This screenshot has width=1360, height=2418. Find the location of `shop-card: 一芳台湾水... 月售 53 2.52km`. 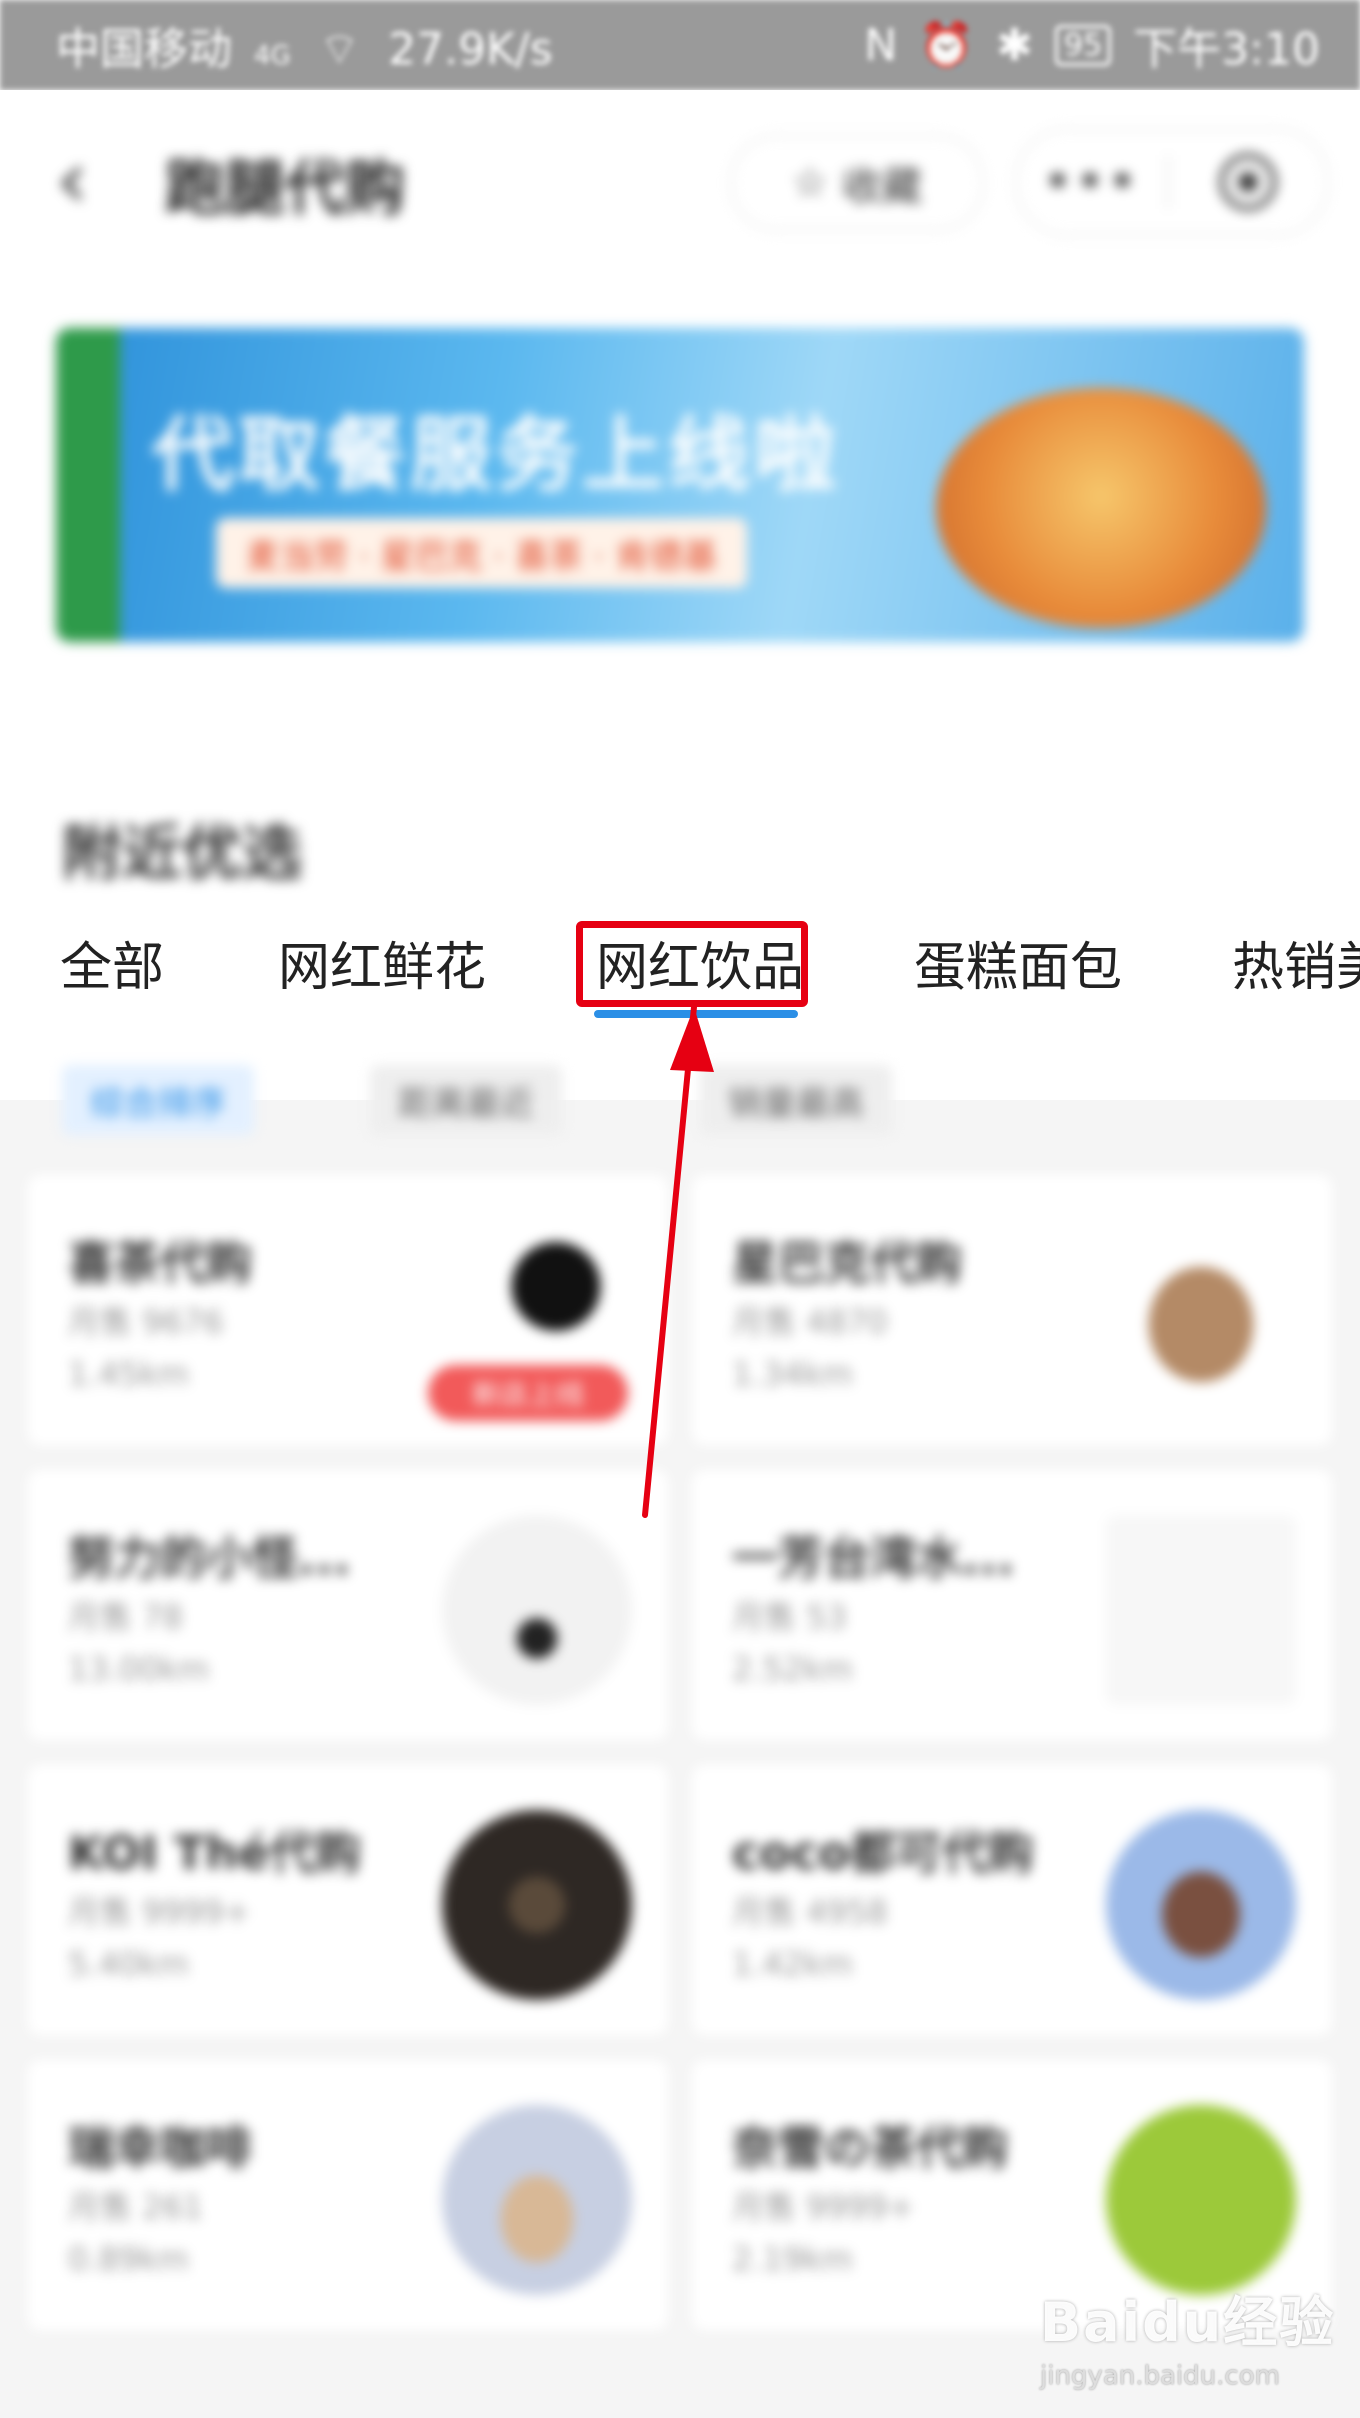

shop-card: 一芳台湾水... 月售 53 2.52km is located at coordinates (1012, 1605).